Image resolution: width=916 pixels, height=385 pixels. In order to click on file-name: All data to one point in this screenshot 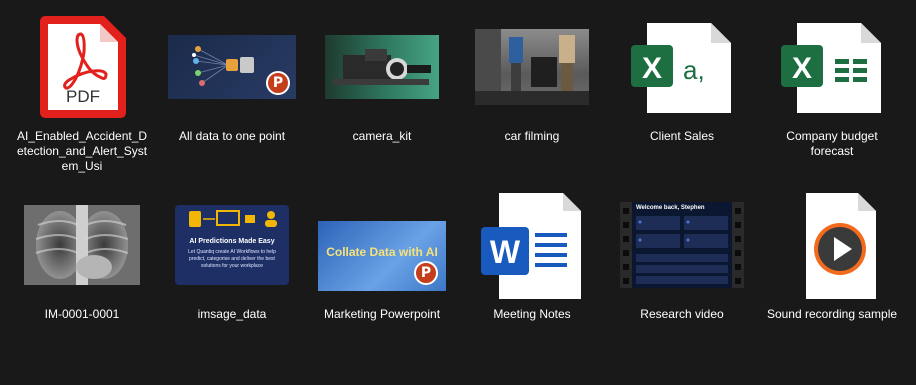, I will do `click(232, 136)`.